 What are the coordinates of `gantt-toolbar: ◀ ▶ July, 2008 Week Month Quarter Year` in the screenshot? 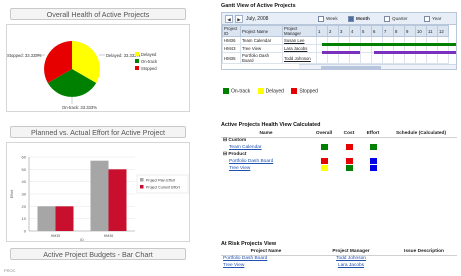 It's located at (339, 19).